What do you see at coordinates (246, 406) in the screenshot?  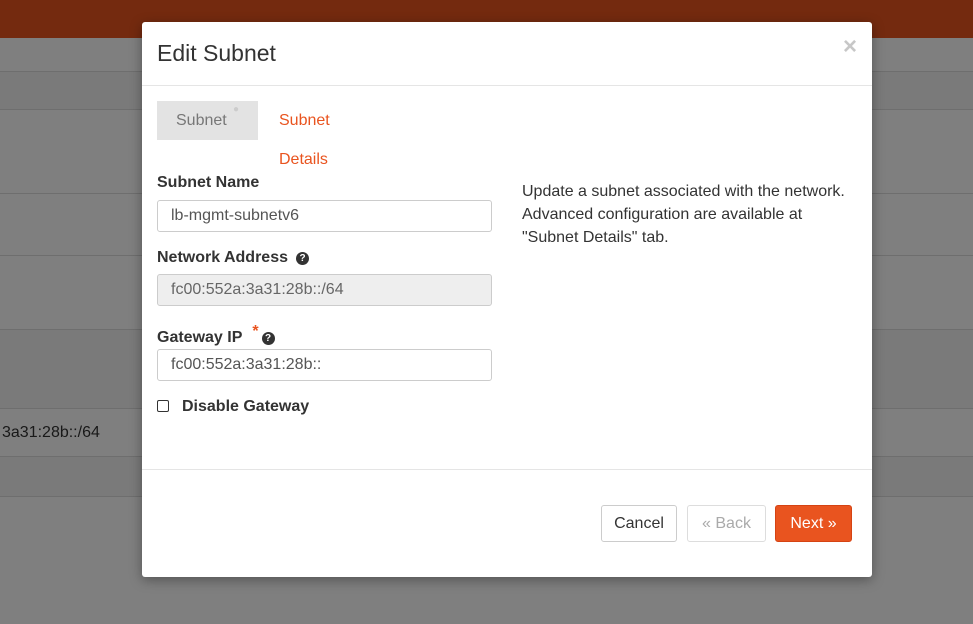 I see `disable-gateway-label: Disable Gateway` at bounding box center [246, 406].